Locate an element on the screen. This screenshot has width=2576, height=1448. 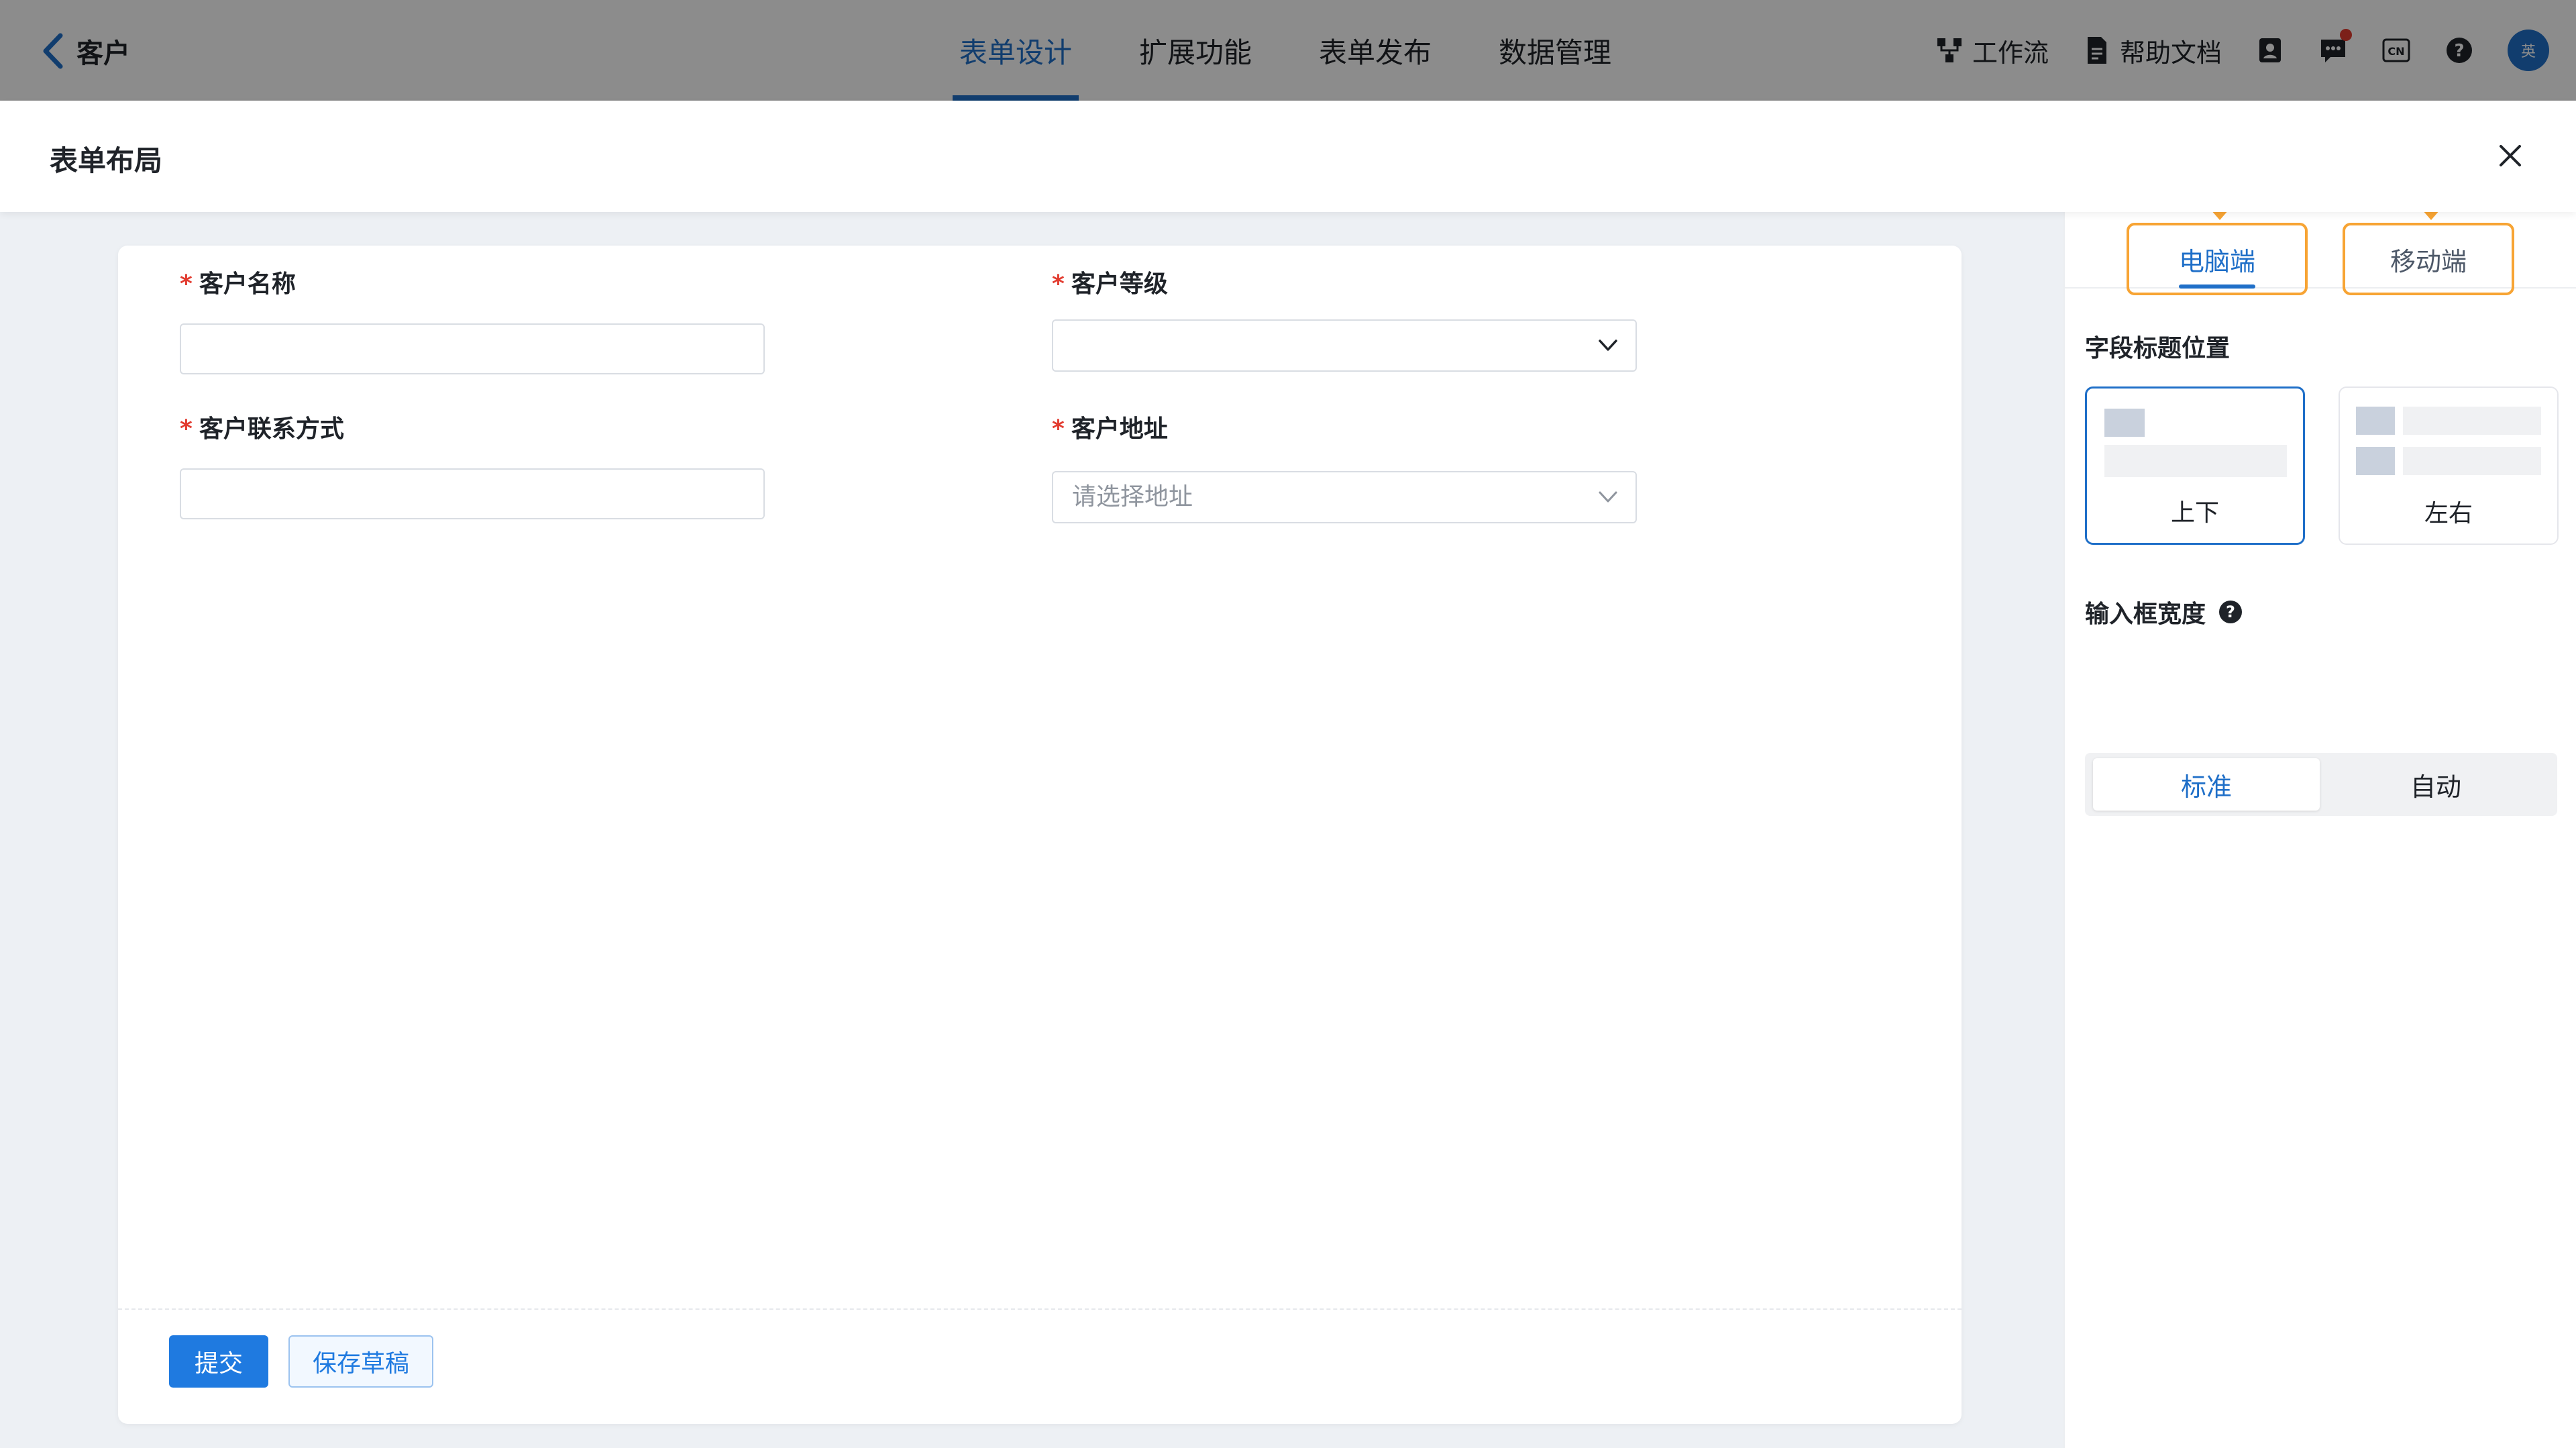
form-footer: 提交 保存草稿 is located at coordinates (1040, 1366).